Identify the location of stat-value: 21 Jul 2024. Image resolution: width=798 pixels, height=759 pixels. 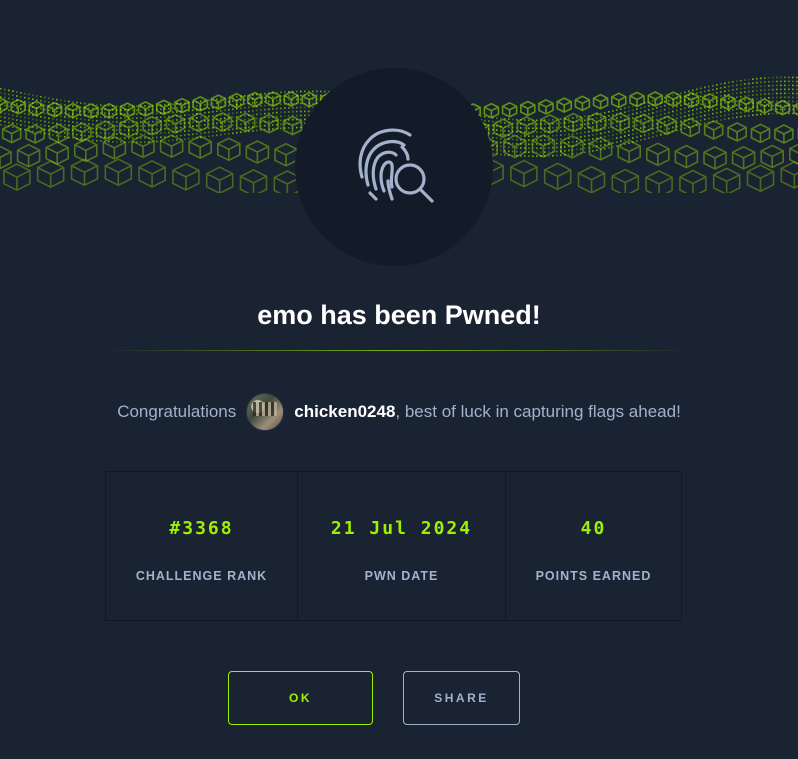
(401, 528).